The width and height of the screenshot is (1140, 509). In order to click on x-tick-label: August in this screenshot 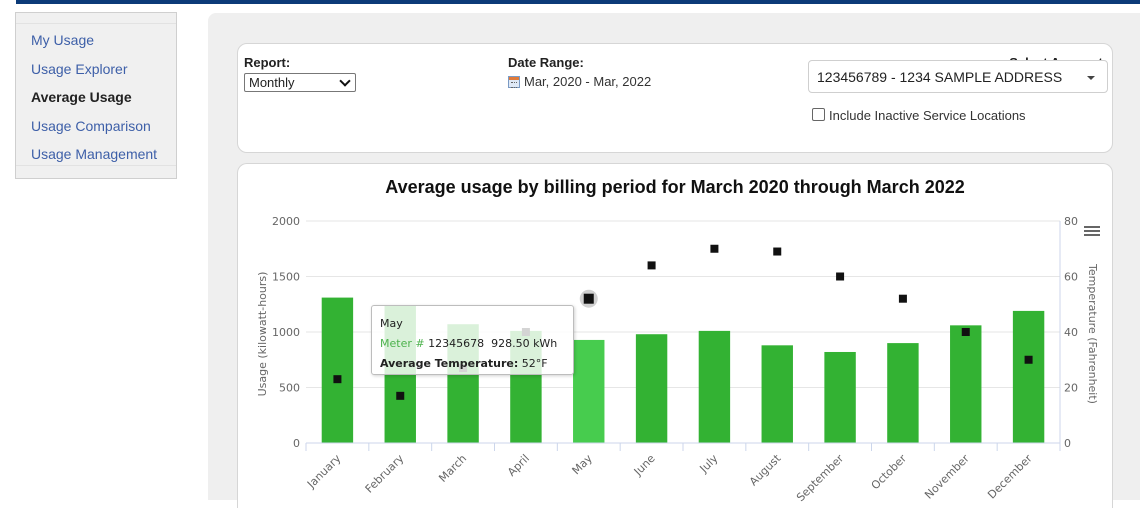, I will do `click(765, 469)`.